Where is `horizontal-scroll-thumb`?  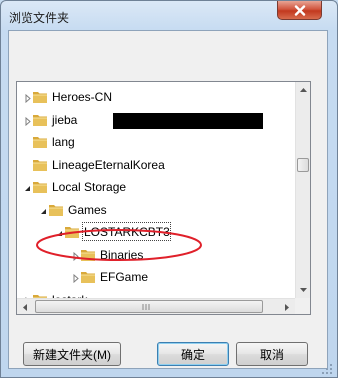
horizontal-scroll-thumb is located at coordinates (149, 306).